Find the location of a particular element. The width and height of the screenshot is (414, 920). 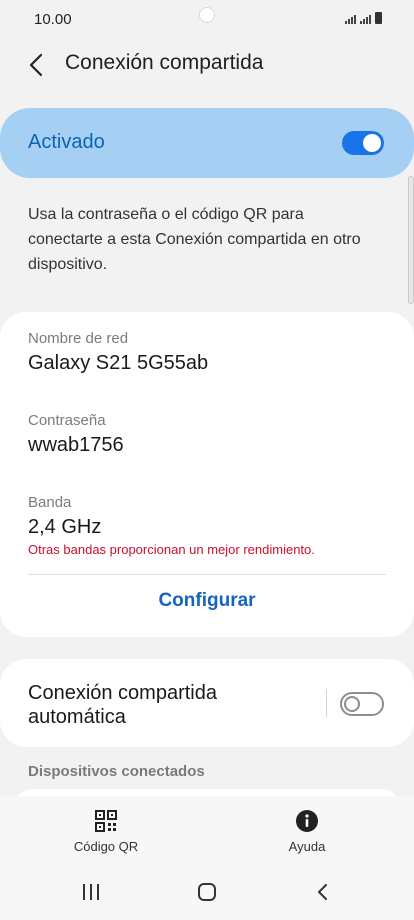

auto-hotspot-switch is located at coordinates (362, 704).